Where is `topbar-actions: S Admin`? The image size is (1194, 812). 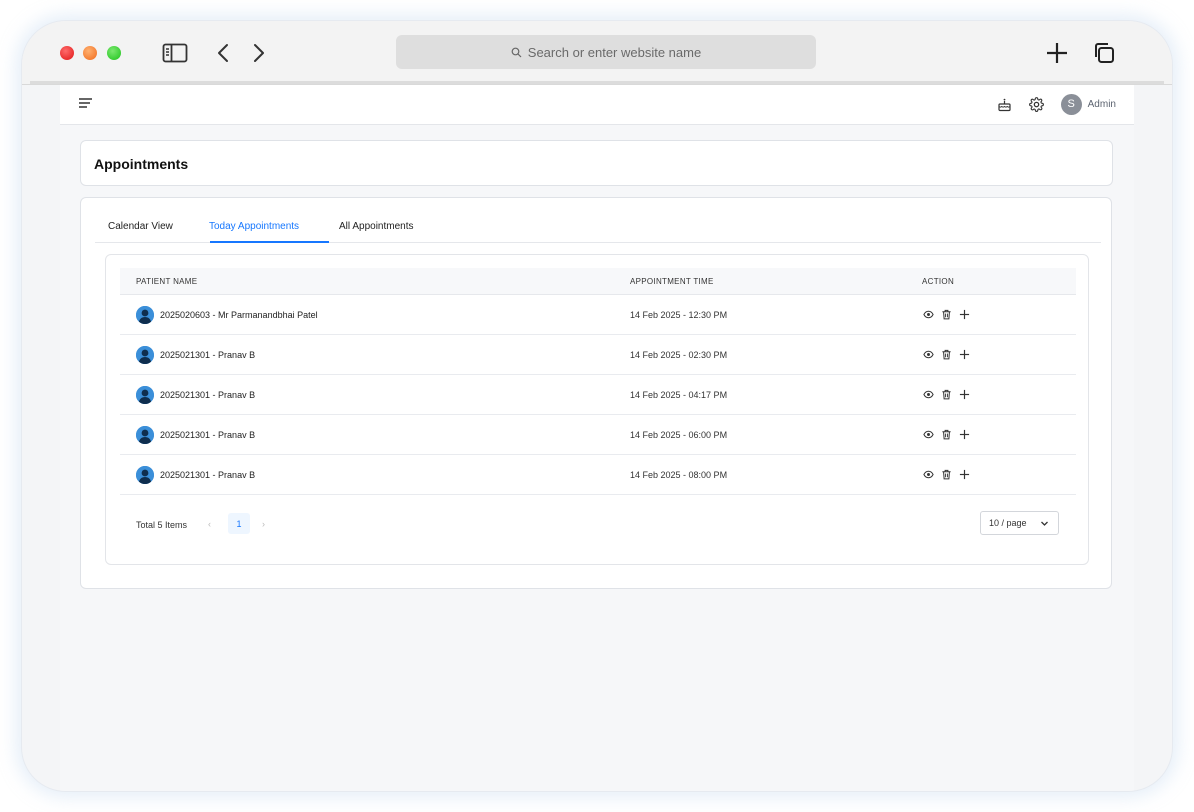
topbar-actions: S Admin is located at coordinates (1049, 104).